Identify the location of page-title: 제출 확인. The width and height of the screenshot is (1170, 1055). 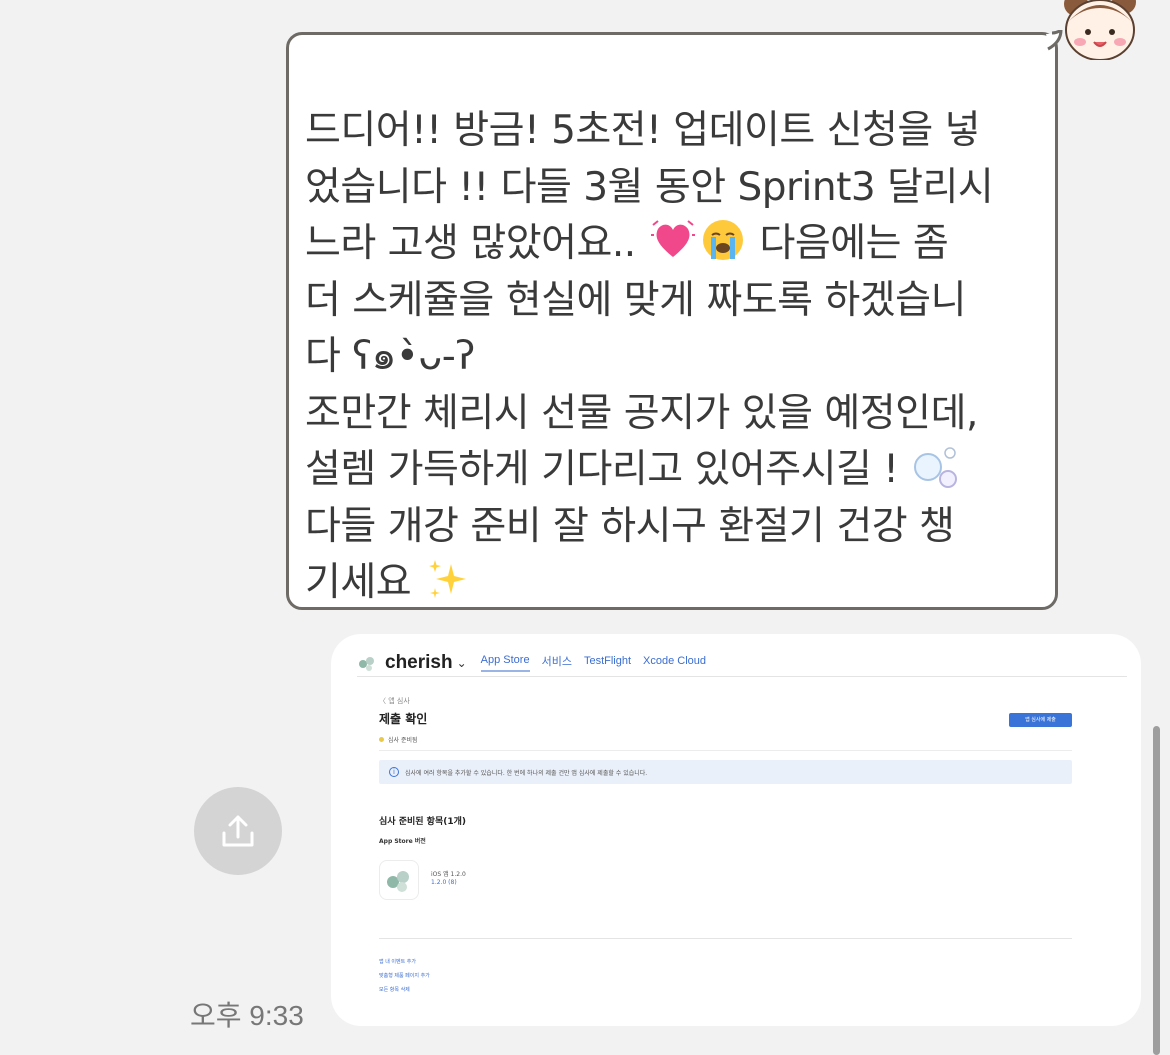
(403, 719).